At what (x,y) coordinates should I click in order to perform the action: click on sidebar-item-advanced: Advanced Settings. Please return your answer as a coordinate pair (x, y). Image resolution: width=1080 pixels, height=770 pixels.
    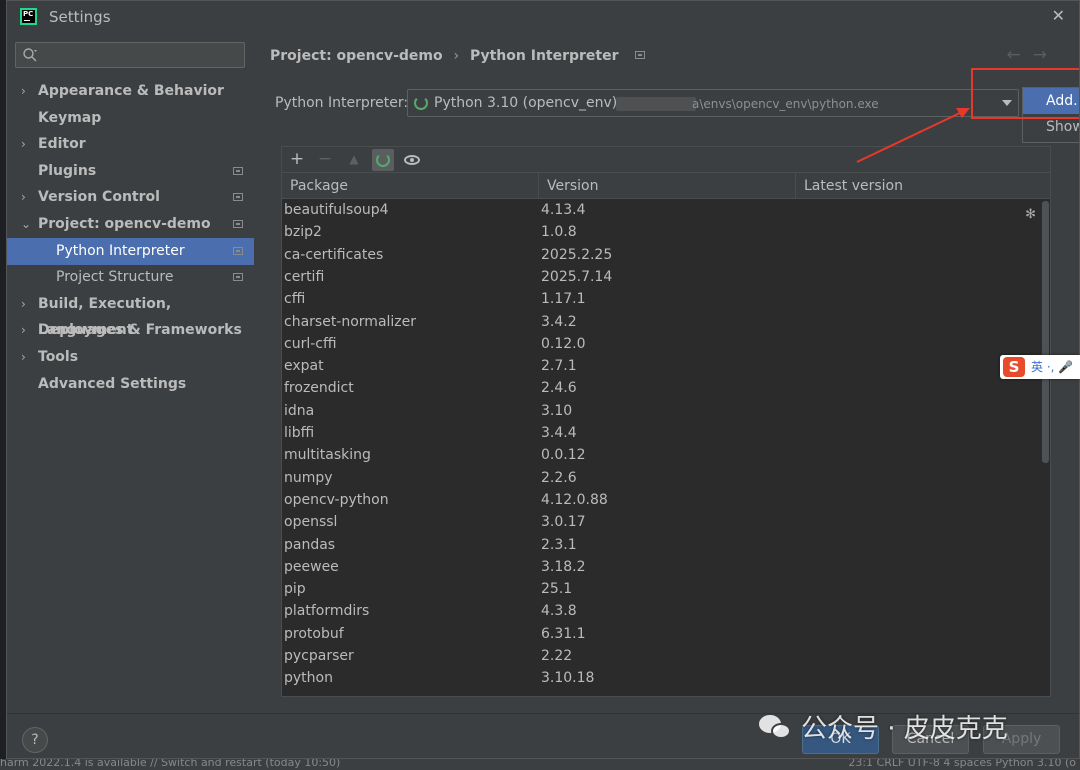
    Looking at the image, I should click on (130, 384).